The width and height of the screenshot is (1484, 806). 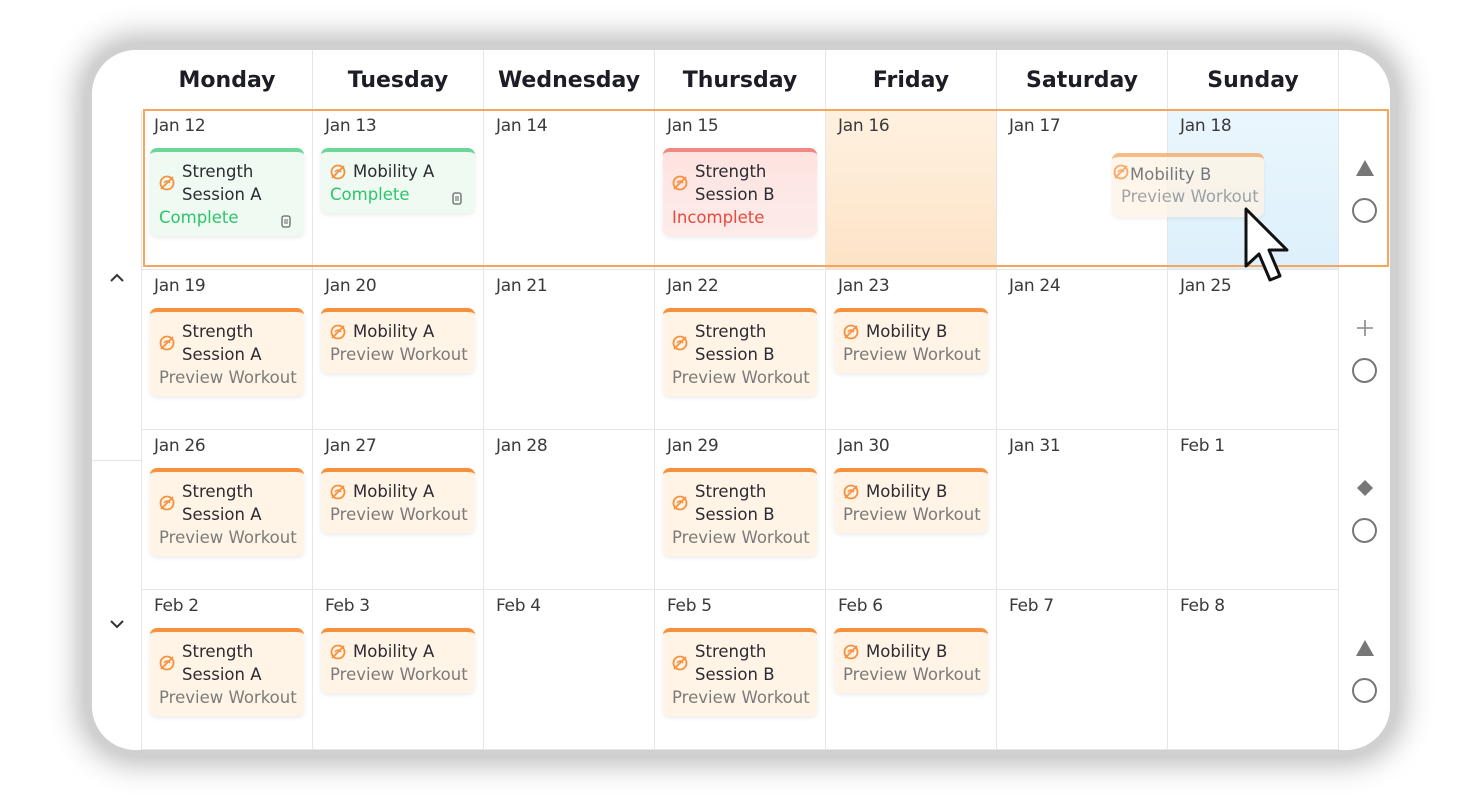 I want to click on date-label: Jan 27, so click(x=351, y=446).